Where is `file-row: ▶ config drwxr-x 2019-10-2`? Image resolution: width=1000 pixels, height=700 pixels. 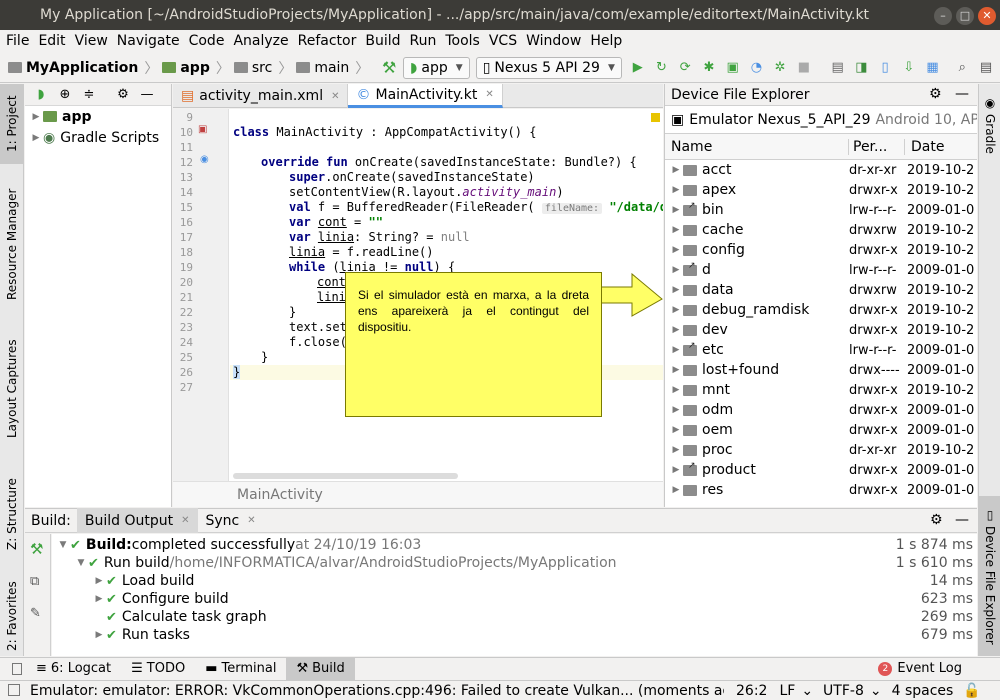
file-row: ▶ config drwxr-x 2019-10-2 is located at coordinates (821, 250).